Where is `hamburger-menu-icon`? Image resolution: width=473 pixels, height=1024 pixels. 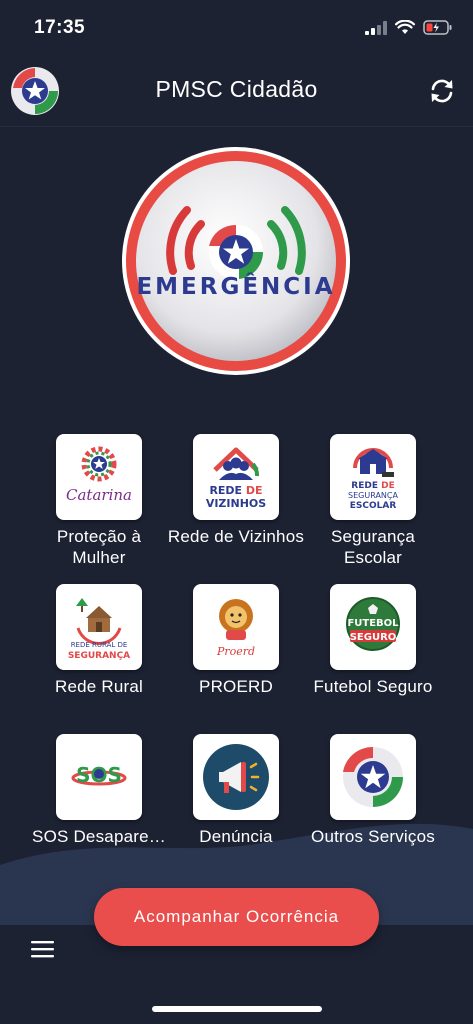 hamburger-menu-icon is located at coordinates (42, 949).